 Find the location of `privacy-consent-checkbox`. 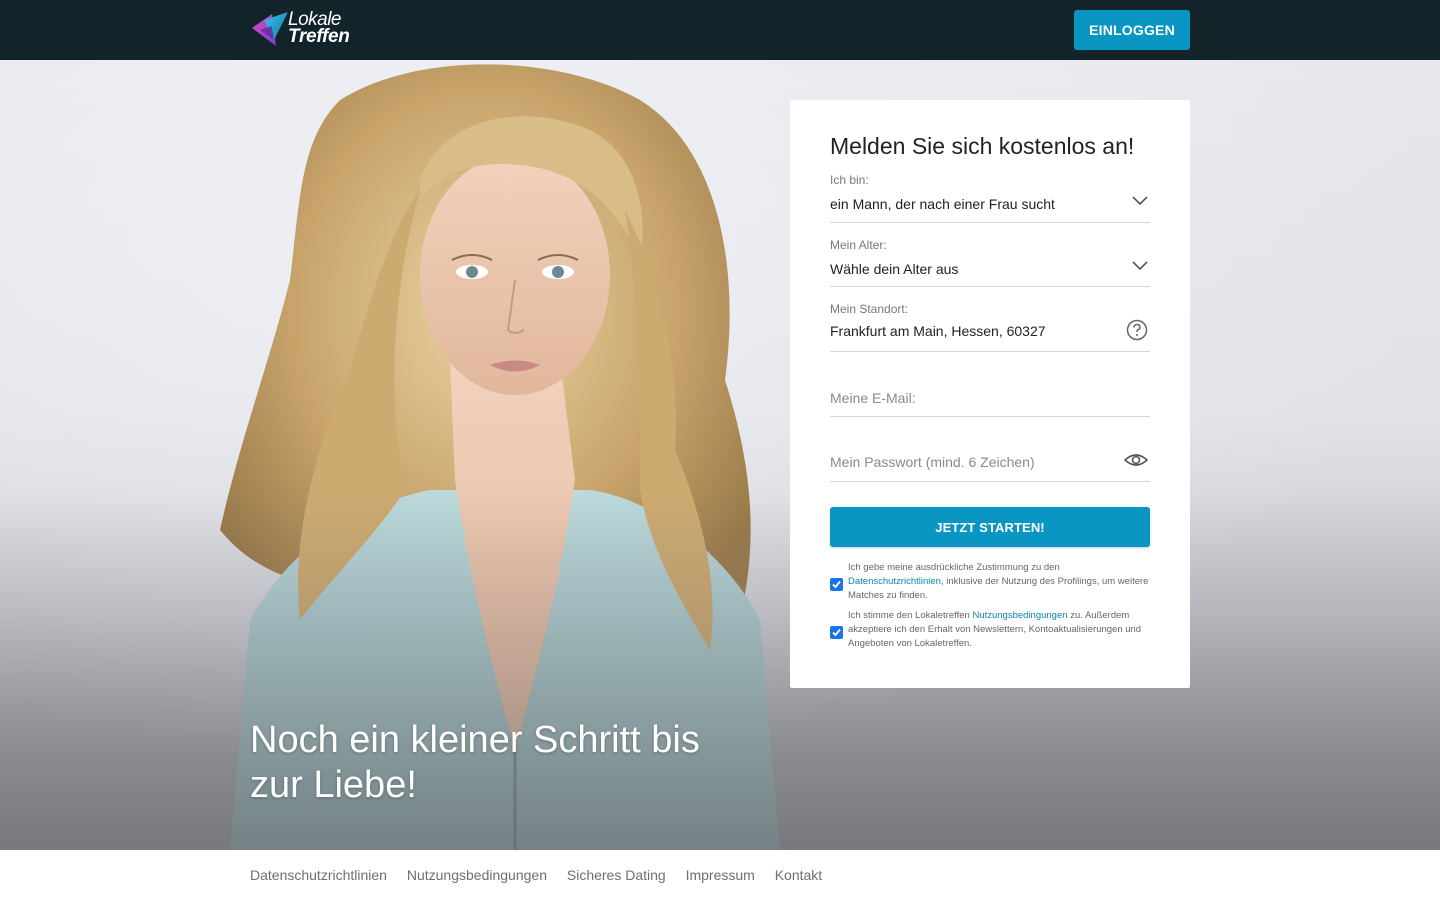

privacy-consent-checkbox is located at coordinates (836, 584).